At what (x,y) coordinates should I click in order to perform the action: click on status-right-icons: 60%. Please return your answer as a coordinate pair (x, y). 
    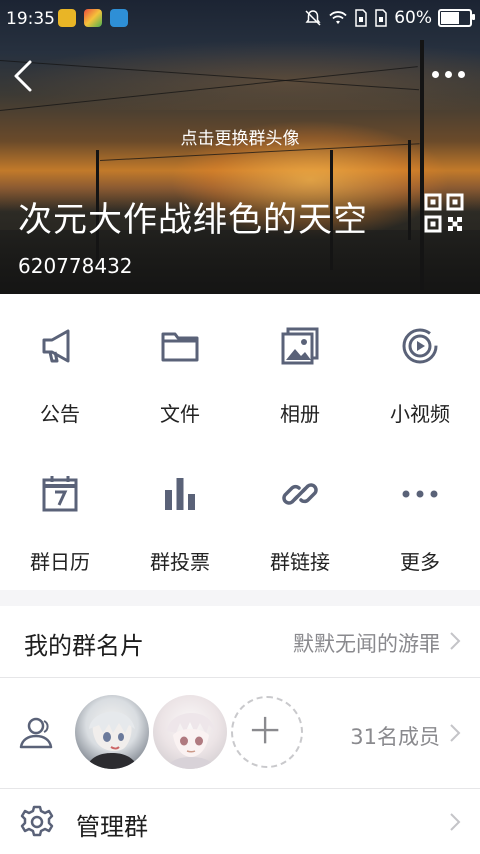
    Looking at the image, I should click on (389, 18).